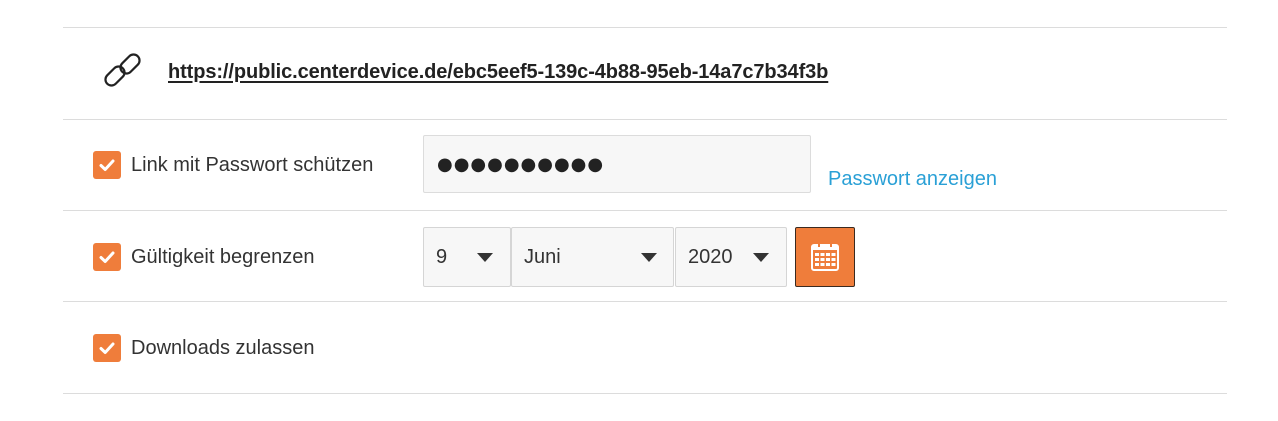  I want to click on downloads-option: Downloads zulassen, so click(203, 348).